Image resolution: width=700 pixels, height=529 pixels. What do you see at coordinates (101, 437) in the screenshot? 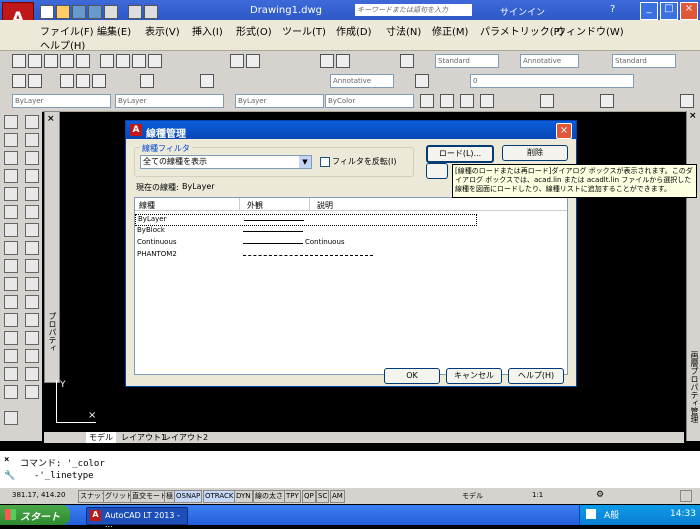
I see `tab-model: モデル` at bounding box center [101, 437].